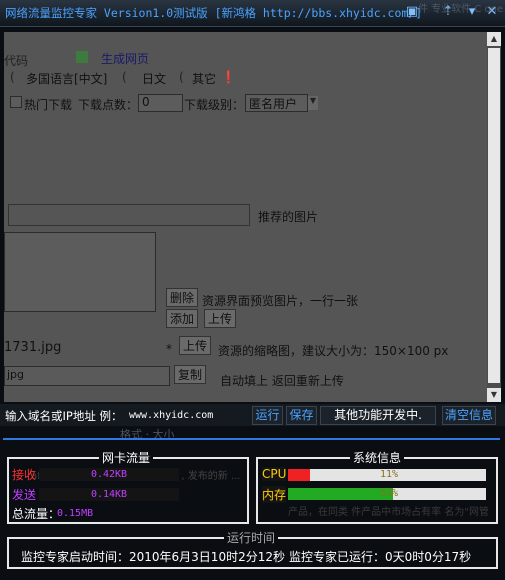 This screenshot has width=505, height=580. What do you see at coordinates (16, 102) in the screenshot?
I see `checkbox` at bounding box center [16, 102].